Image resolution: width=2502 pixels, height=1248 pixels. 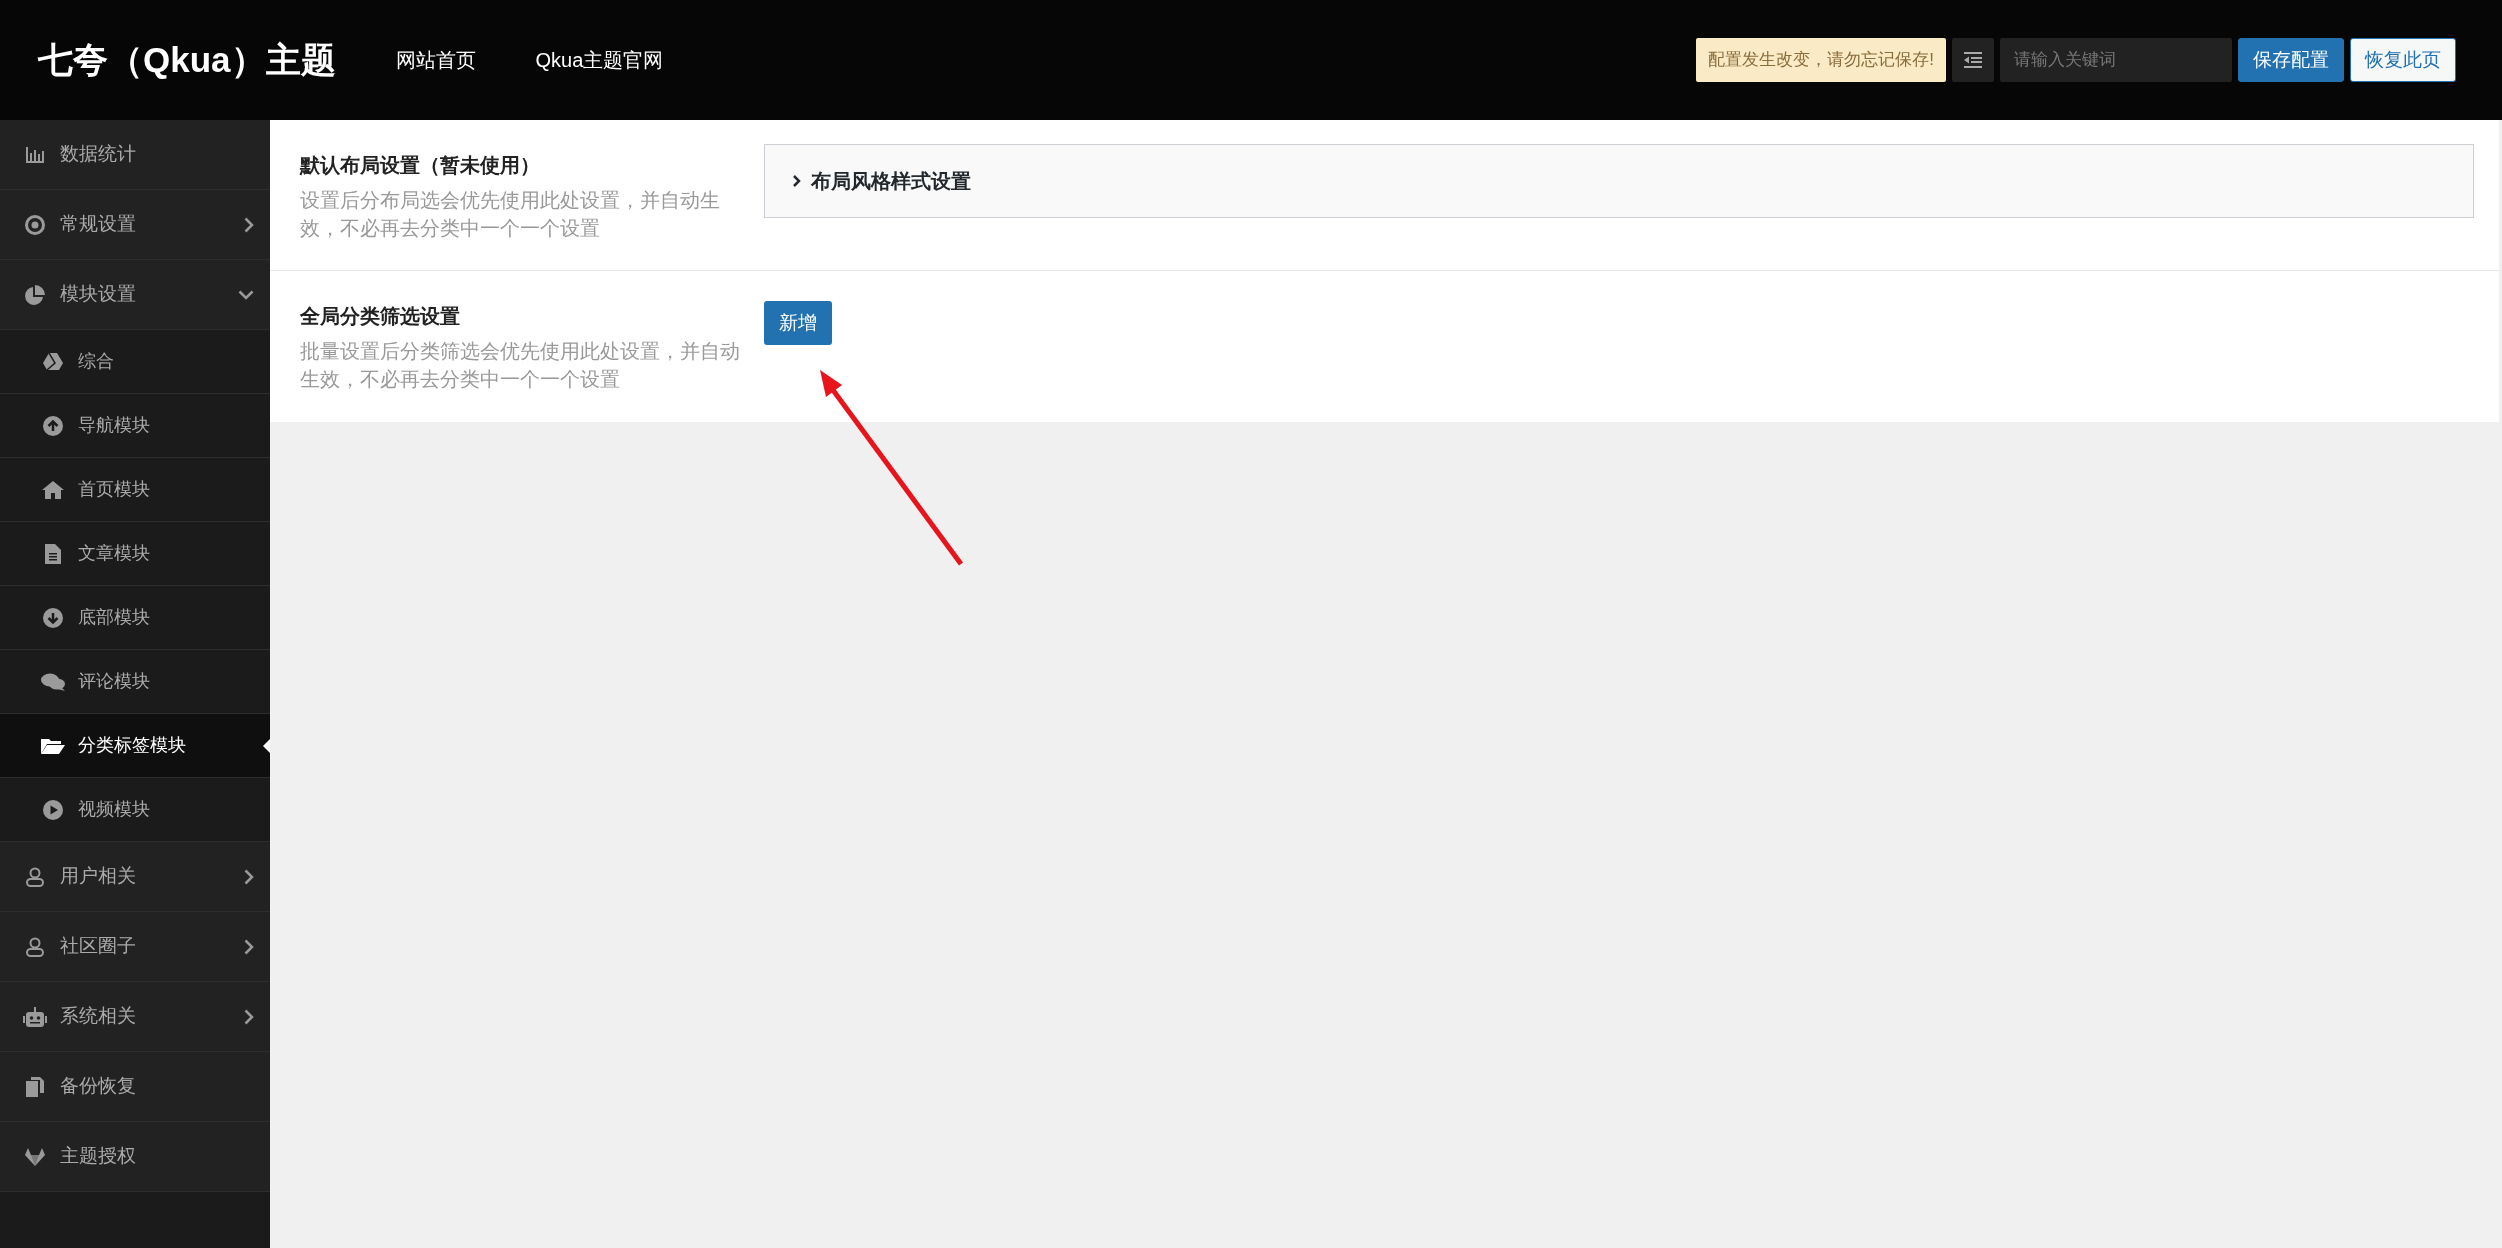 I want to click on sidebar-item: 系统相关, so click(x=135, y=1017).